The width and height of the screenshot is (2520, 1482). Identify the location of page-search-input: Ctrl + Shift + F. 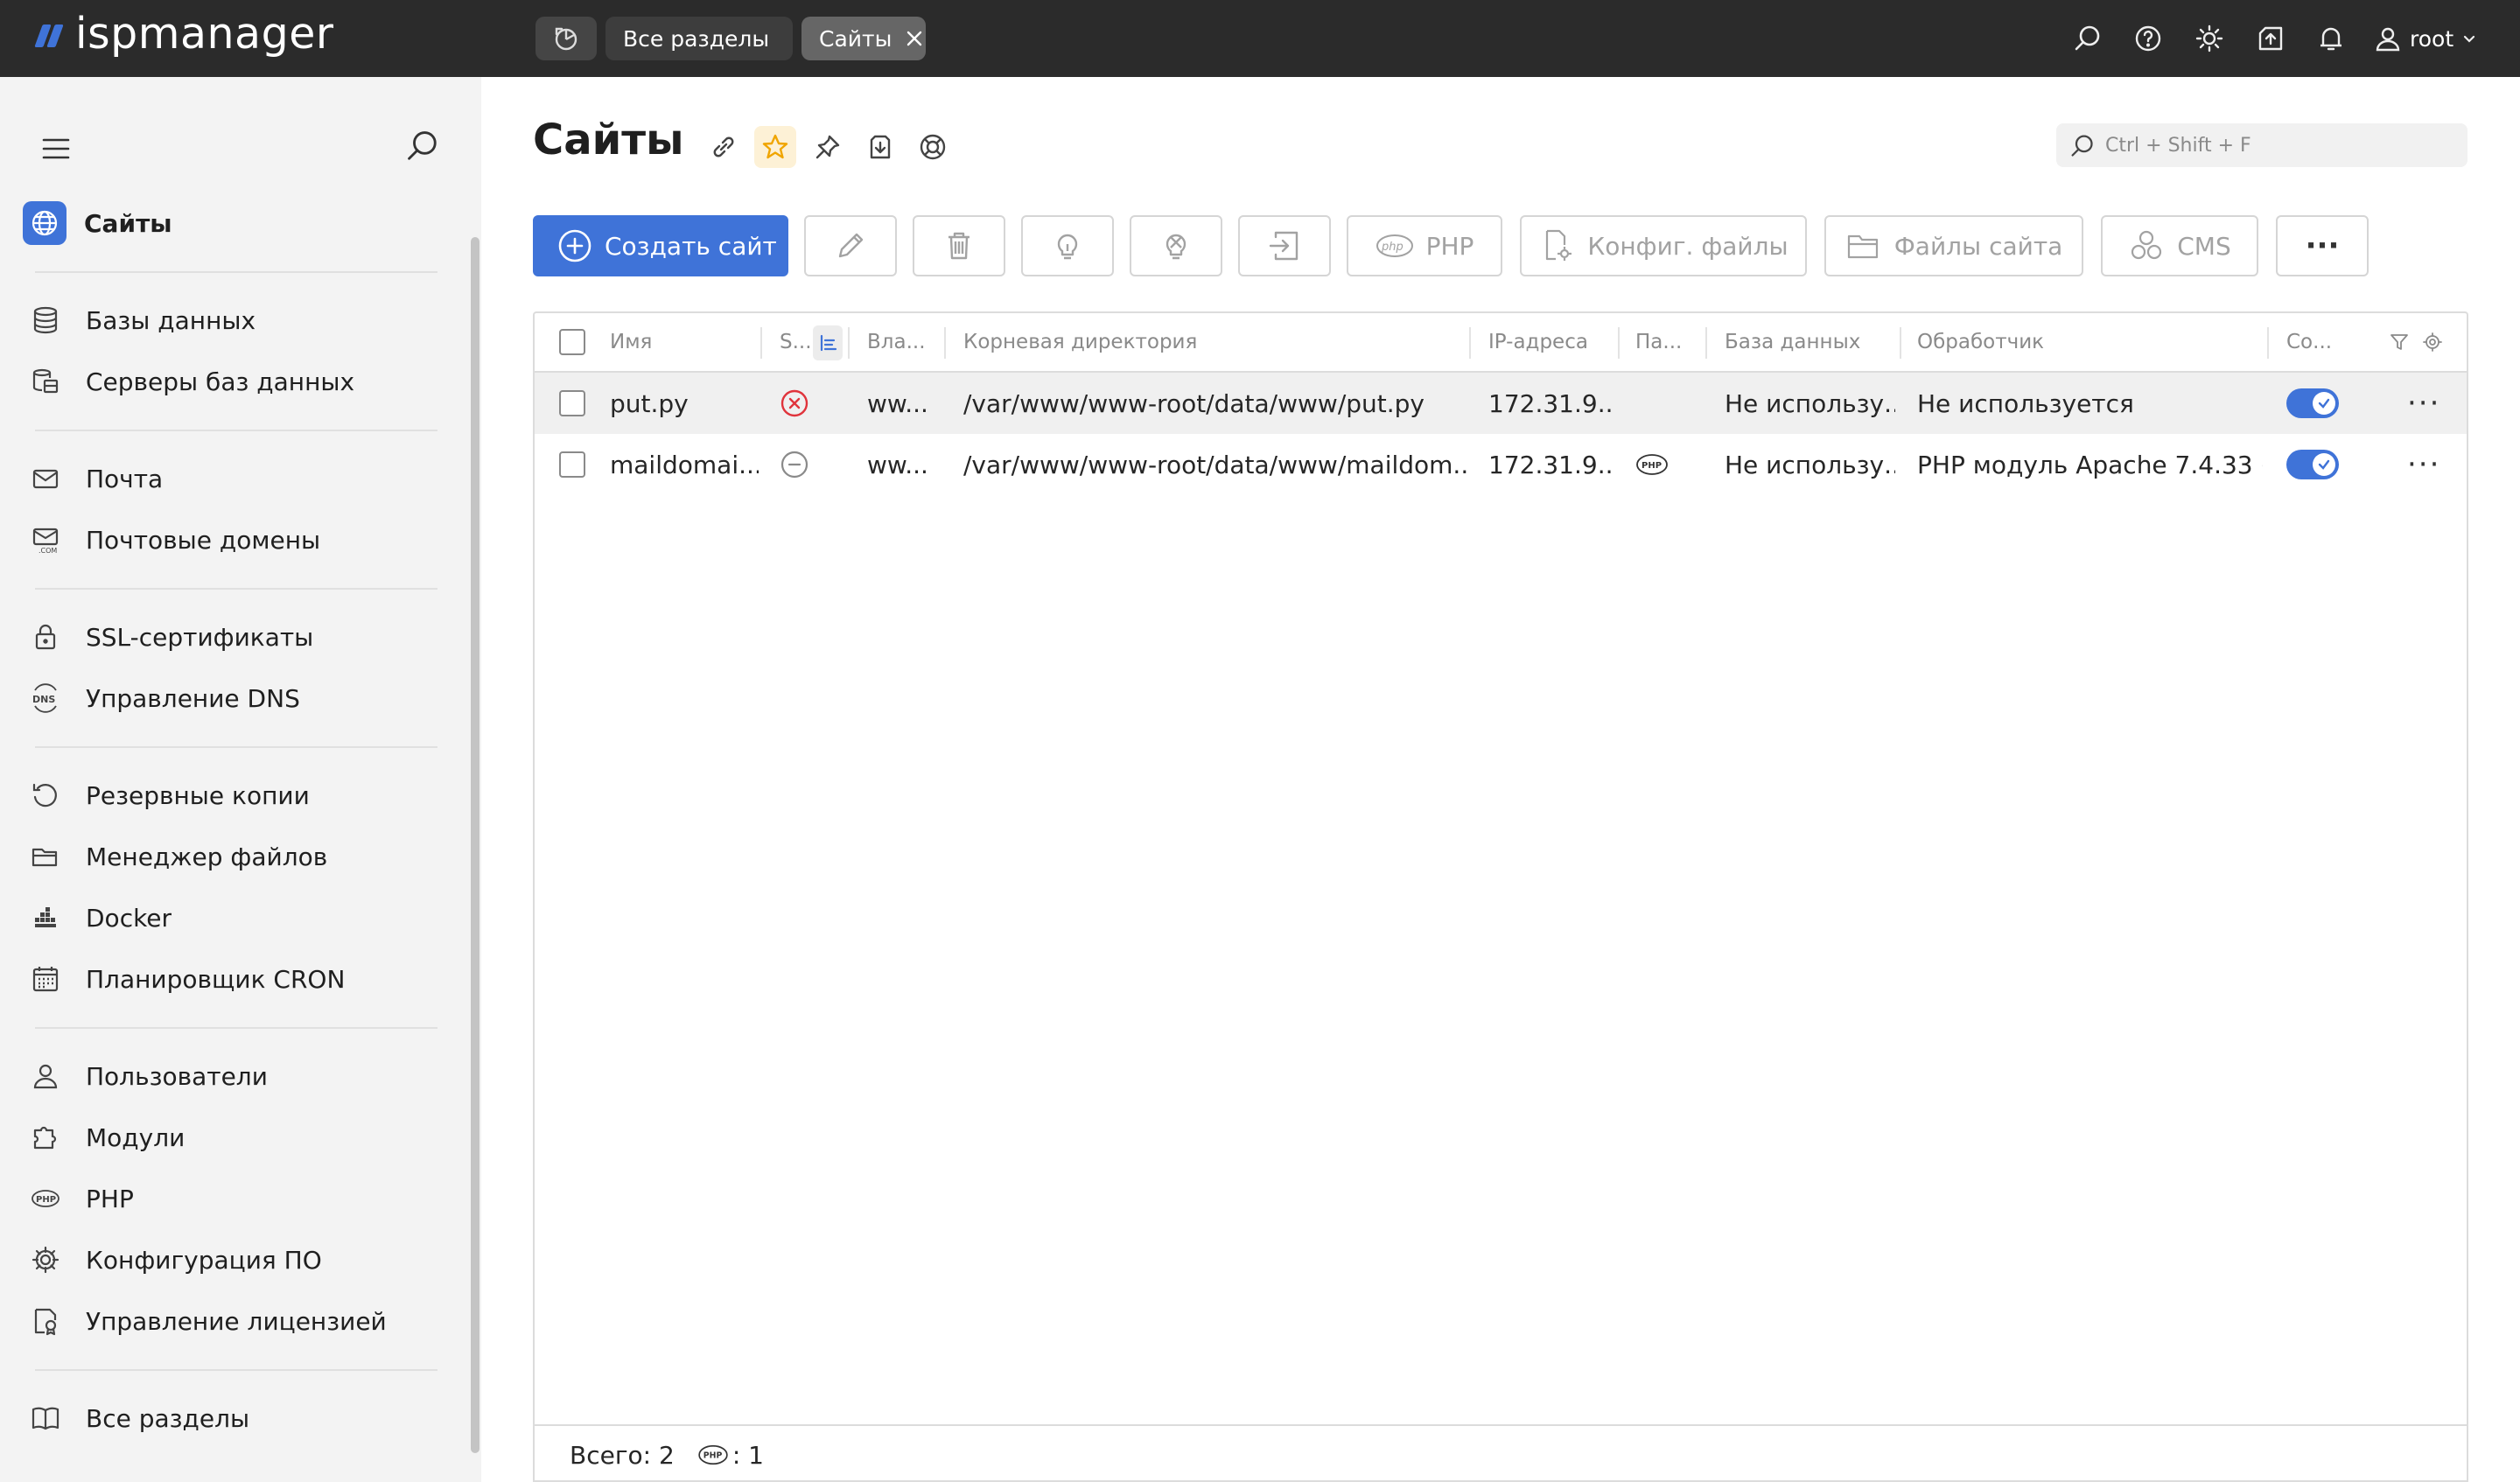
(2262, 145).